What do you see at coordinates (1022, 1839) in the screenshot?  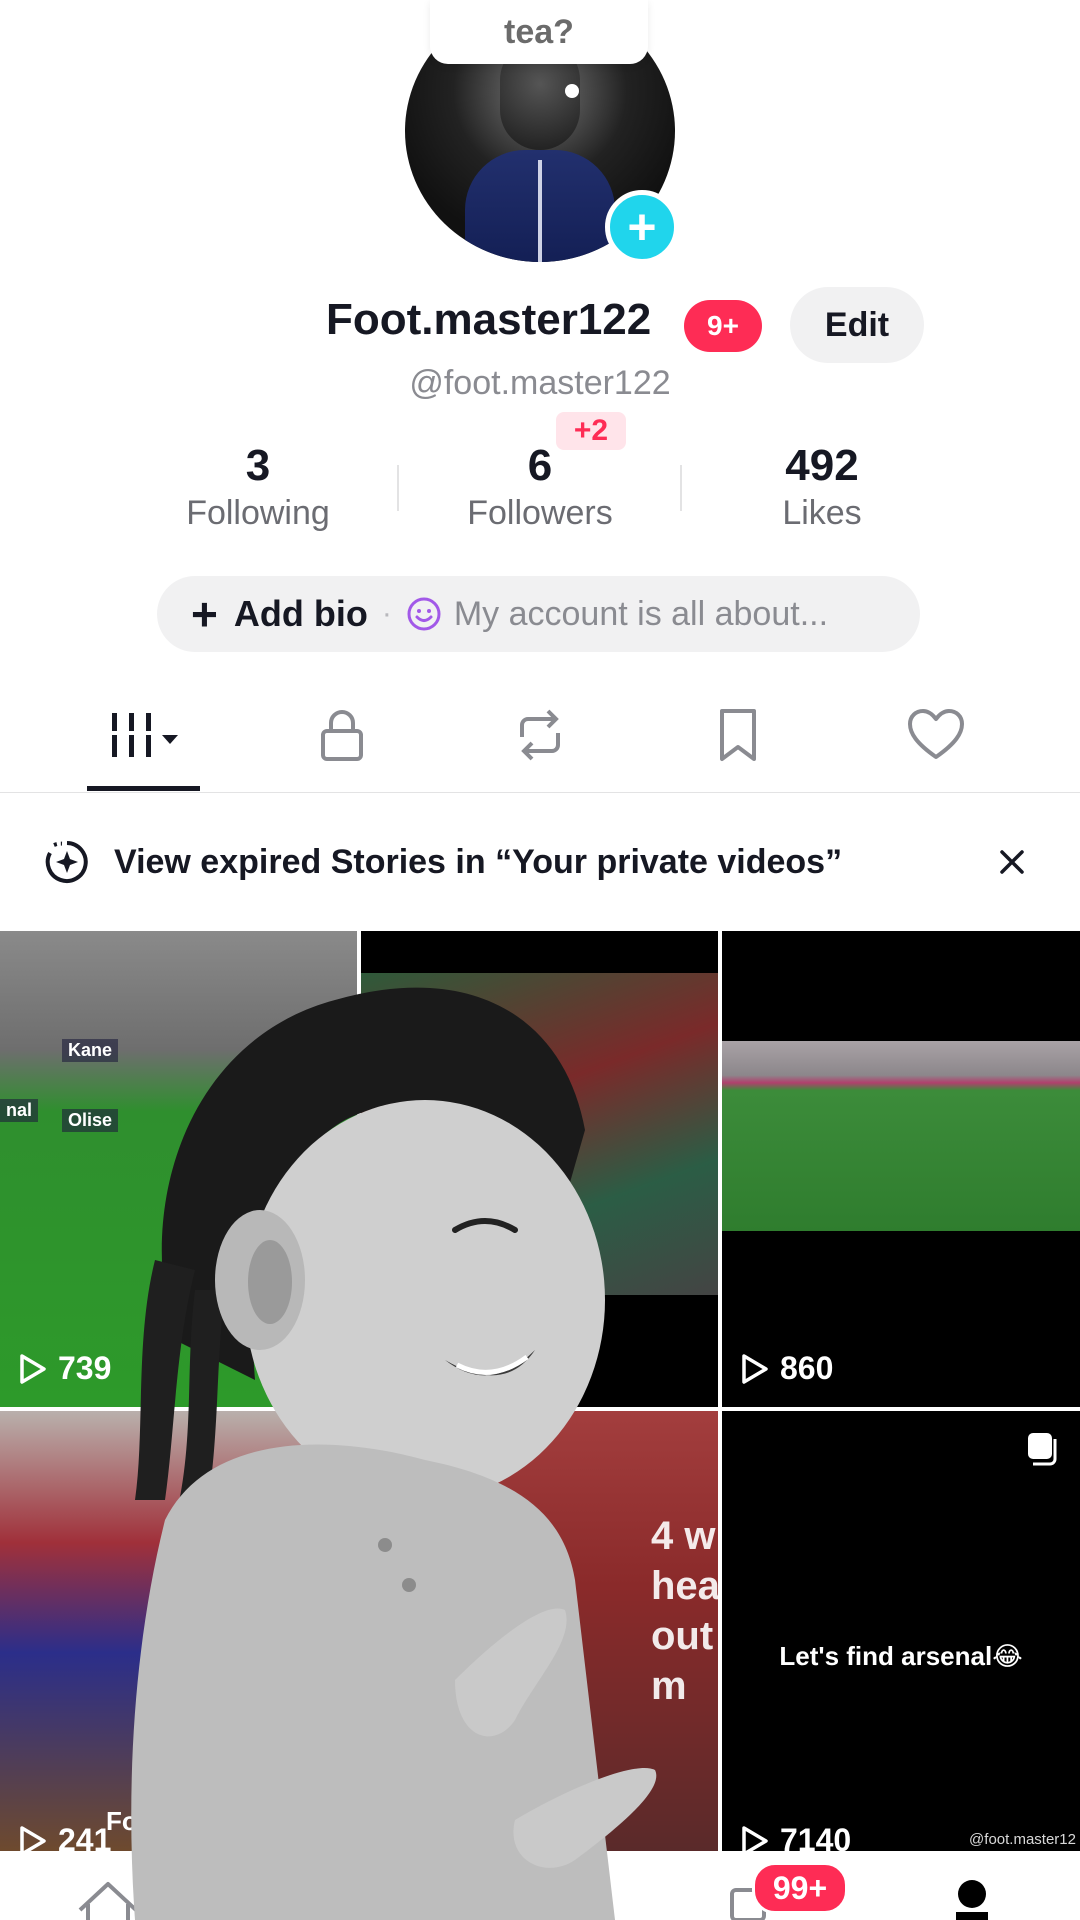 I see `video-watermark: @foot.master12` at bounding box center [1022, 1839].